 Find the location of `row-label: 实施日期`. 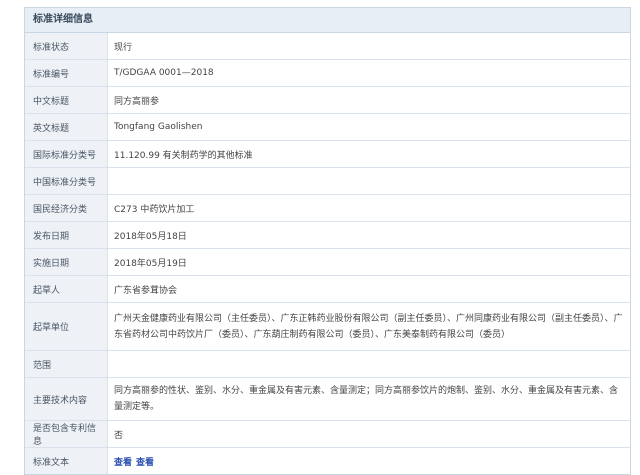

row-label: 实施日期 is located at coordinates (66, 262).